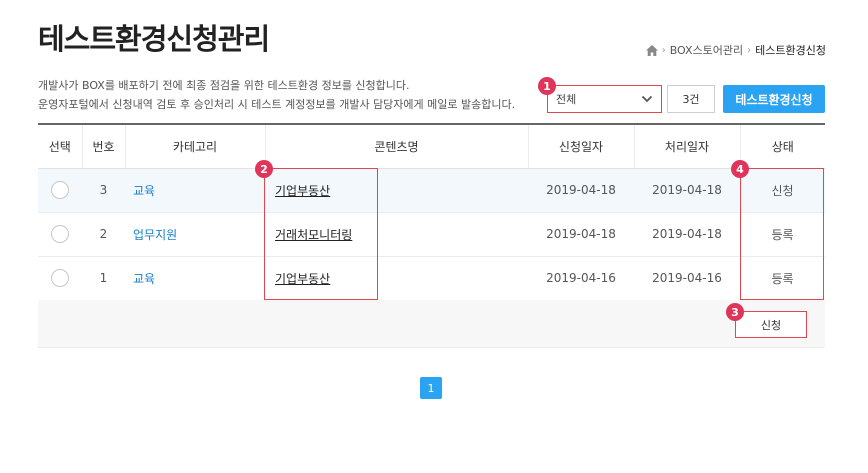  I want to click on breadcrumb: › BOX스토어관리 › 테스트환경신청, so click(735, 50).